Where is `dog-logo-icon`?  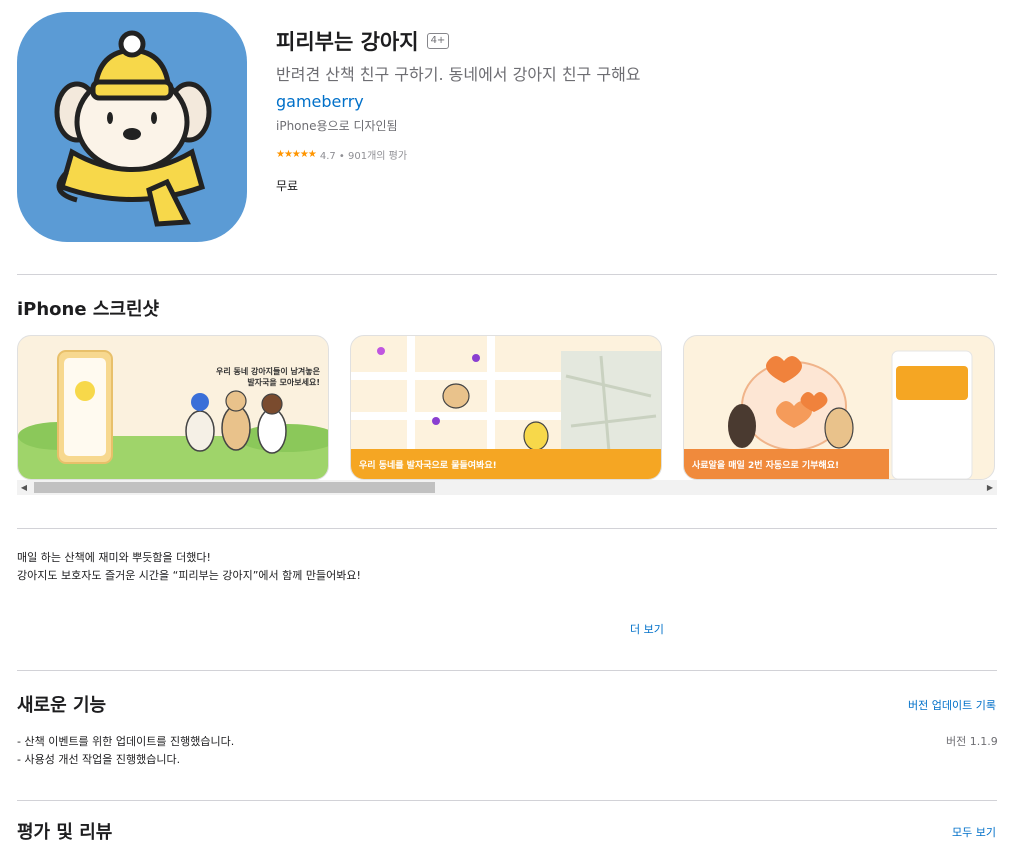
dog-logo-icon is located at coordinates (133, 128).